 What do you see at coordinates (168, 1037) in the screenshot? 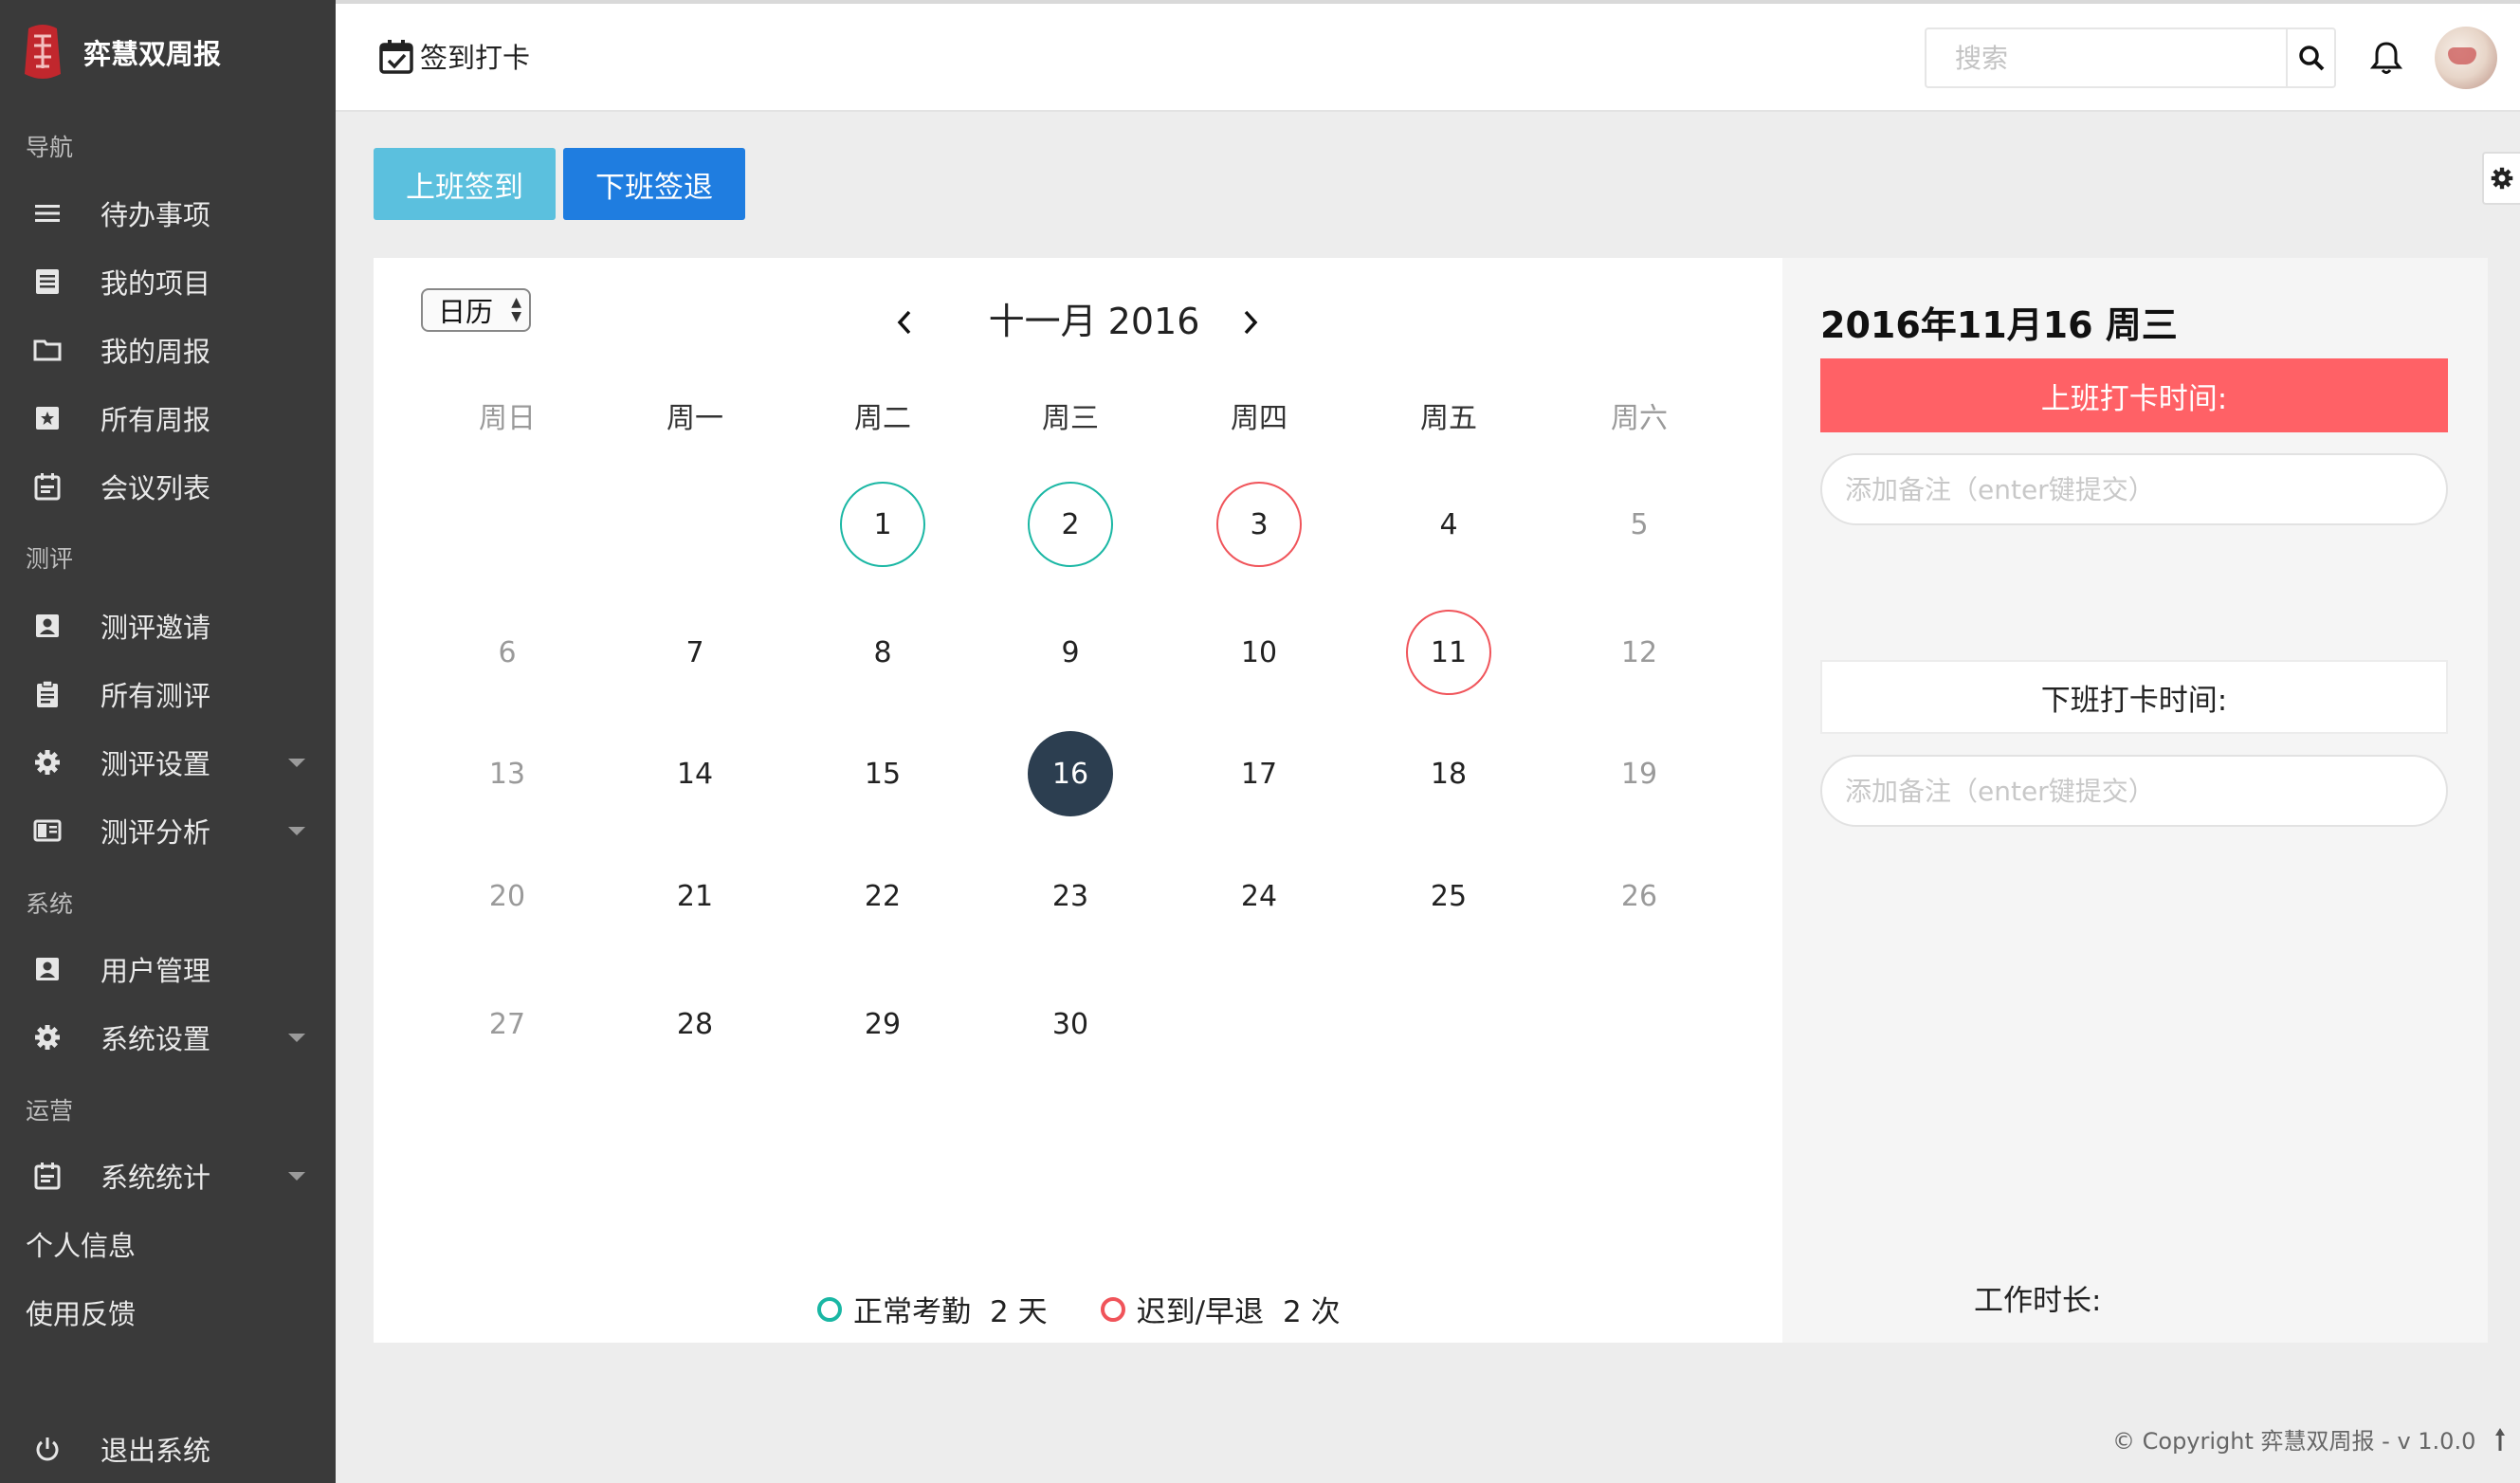
I see `sidebar-item-system-settings: 系统设置` at bounding box center [168, 1037].